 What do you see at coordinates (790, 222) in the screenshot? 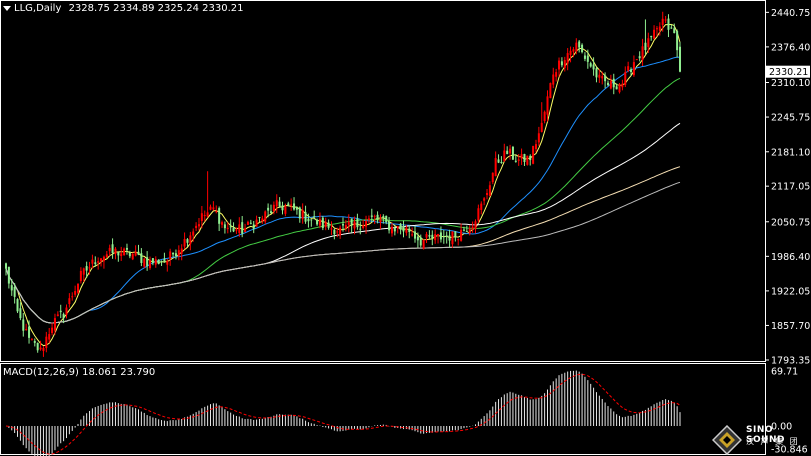
I see `price-tick-label: 2050.75` at bounding box center [790, 222].